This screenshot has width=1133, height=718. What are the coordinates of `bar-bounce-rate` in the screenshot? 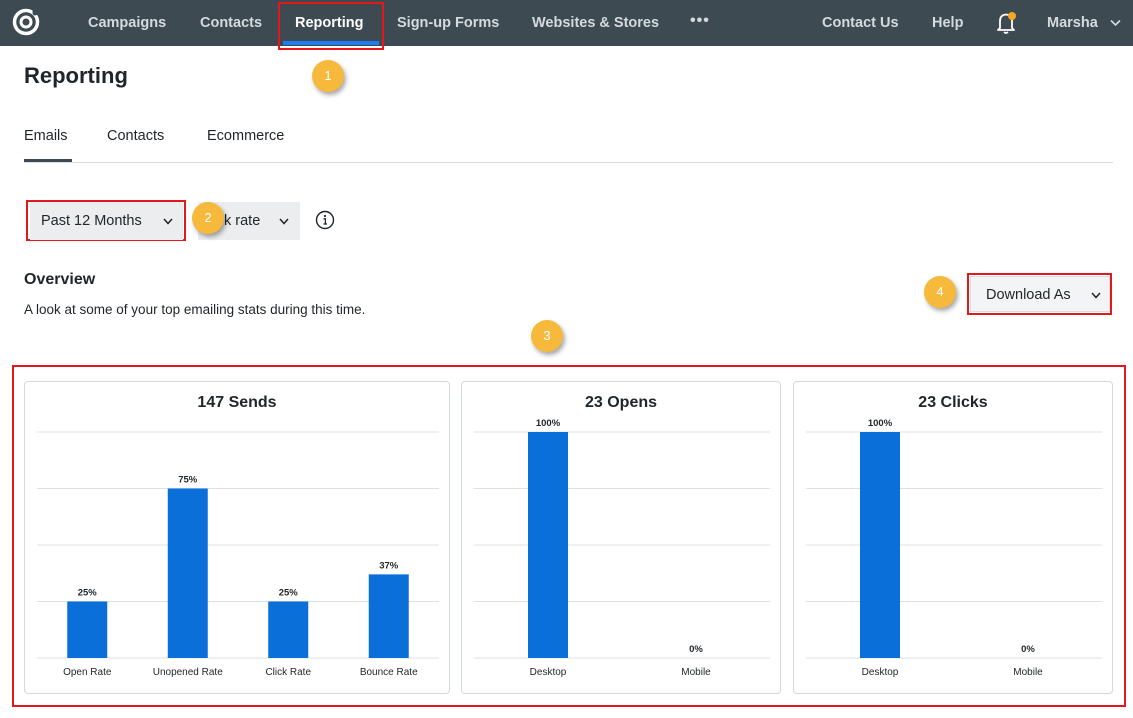 It's located at (388, 616).